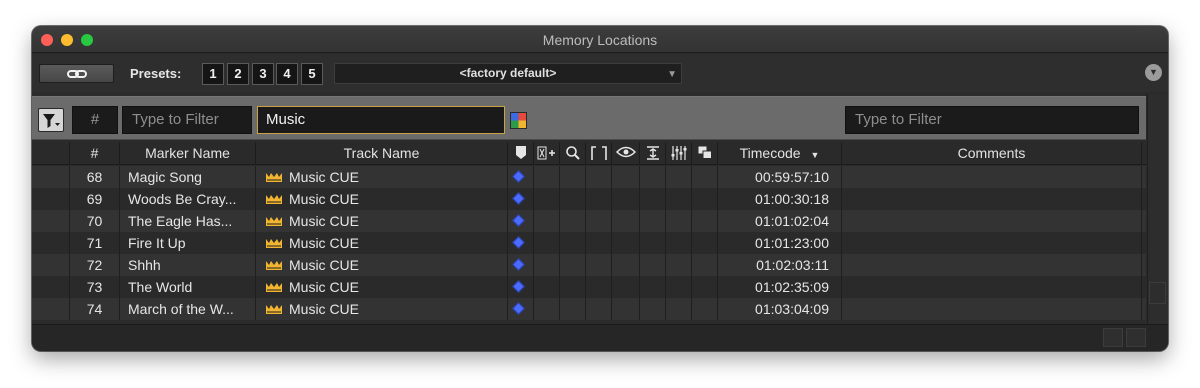 This screenshot has height=388, width=1200. Describe the element at coordinates (1157, 293) in the screenshot. I see `scrollbar-thumb` at that location.